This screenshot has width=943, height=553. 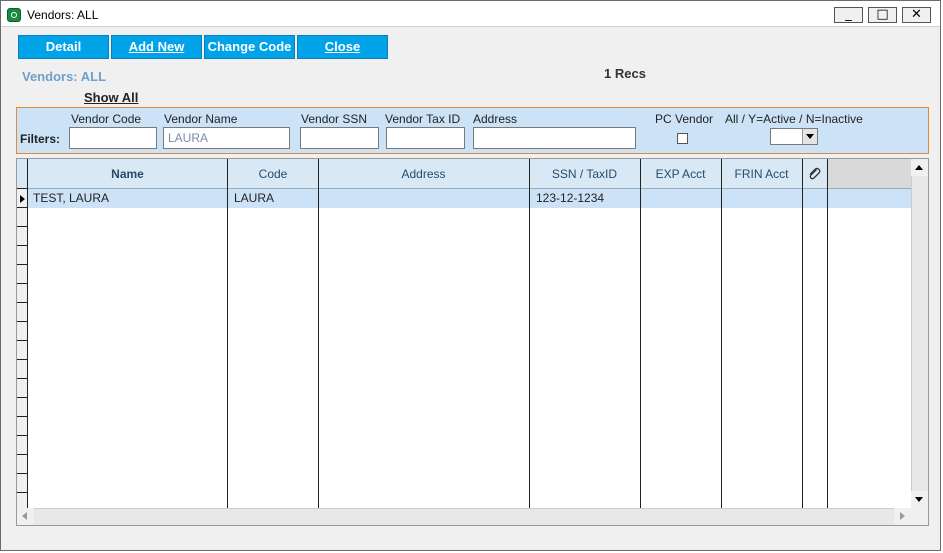 I want to click on scrollbar-corner, so click(x=919, y=516).